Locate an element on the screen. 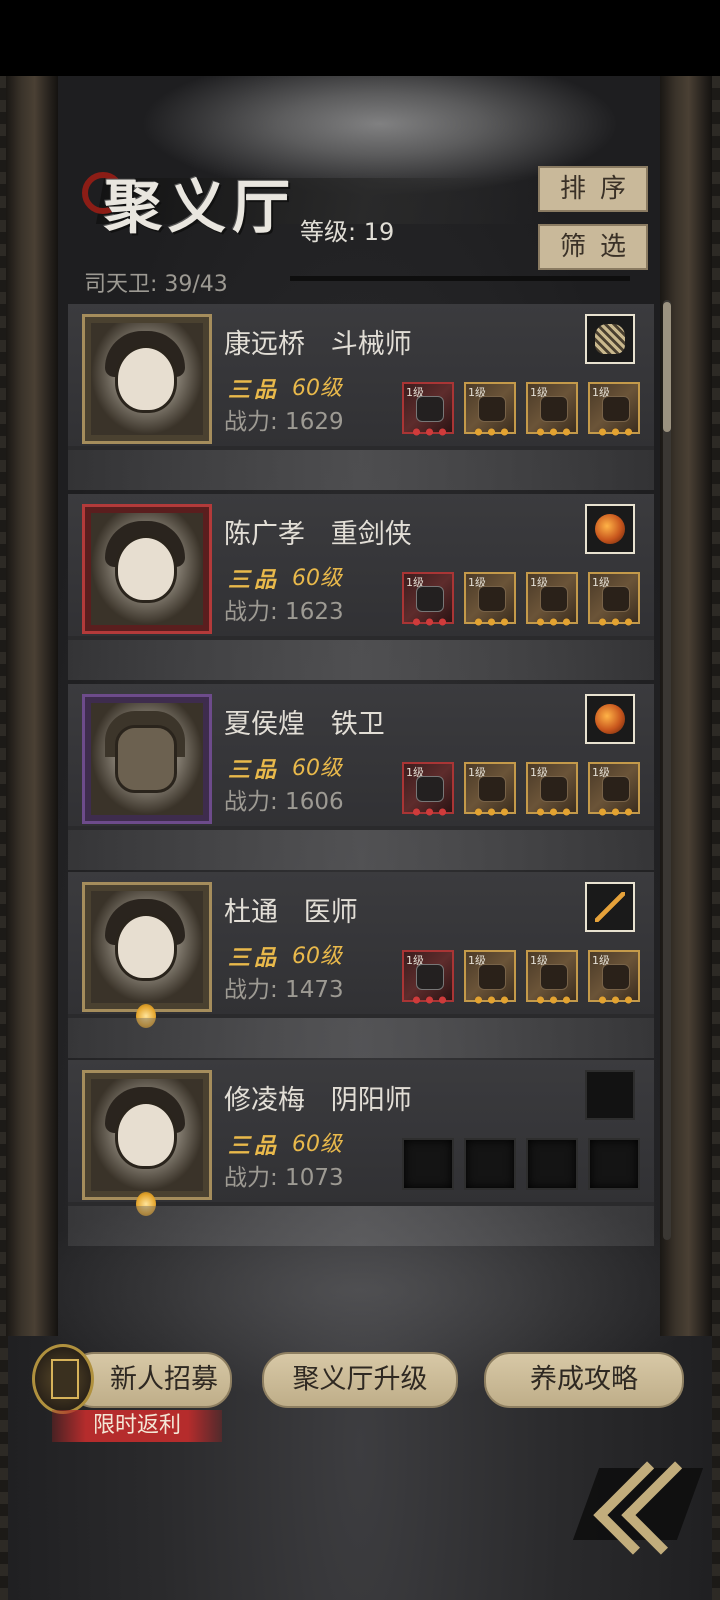  hero-name-class: 康远桥 斗械师 is located at coordinates (318, 344).